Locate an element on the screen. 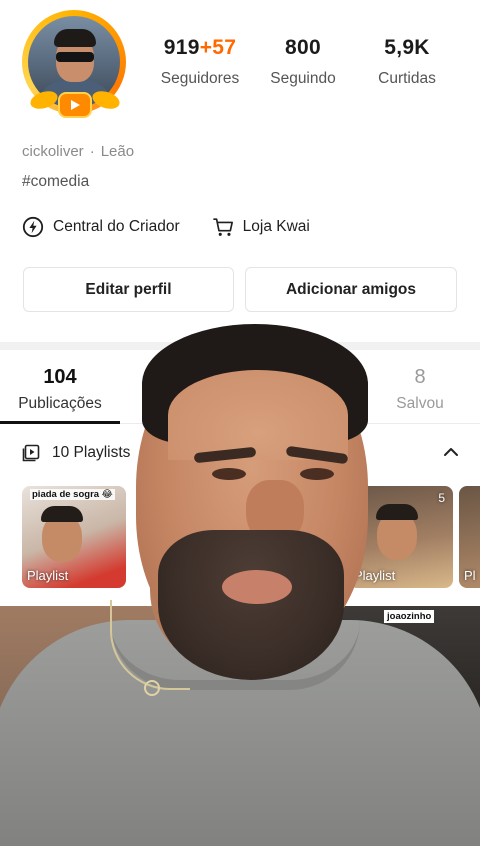 The width and height of the screenshot is (480, 846). kwai-shop-link: Loja Kwai is located at coordinates (261, 227).